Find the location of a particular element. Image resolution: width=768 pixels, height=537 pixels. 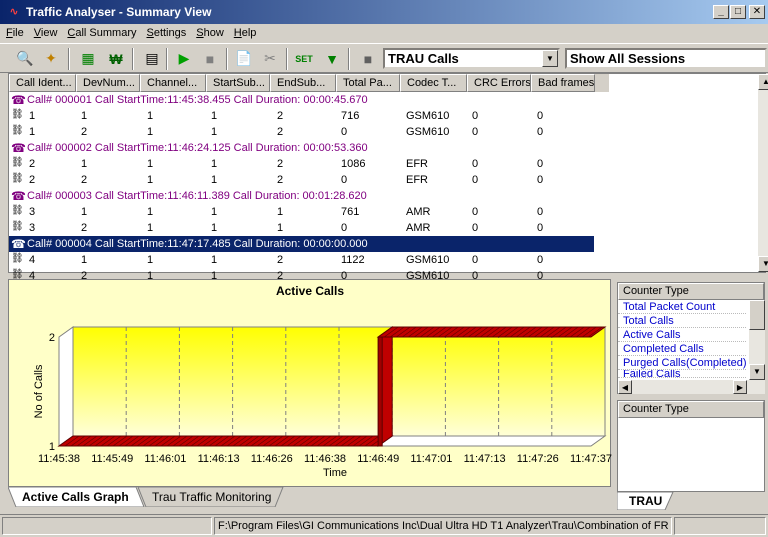

chevron-down-icon: ▼ is located at coordinates (550, 58).